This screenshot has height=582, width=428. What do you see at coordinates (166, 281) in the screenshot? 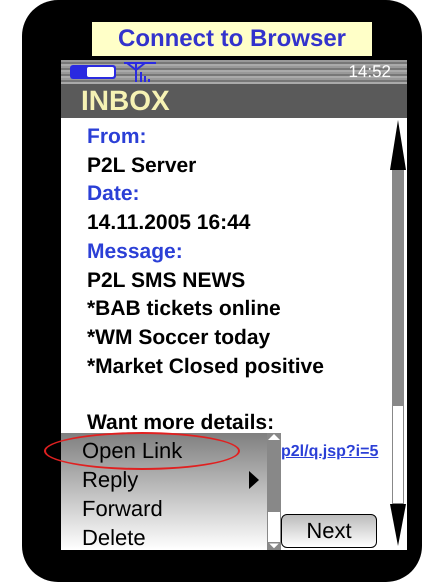
I see `field-value: P2L SMS NEWS` at bounding box center [166, 281].